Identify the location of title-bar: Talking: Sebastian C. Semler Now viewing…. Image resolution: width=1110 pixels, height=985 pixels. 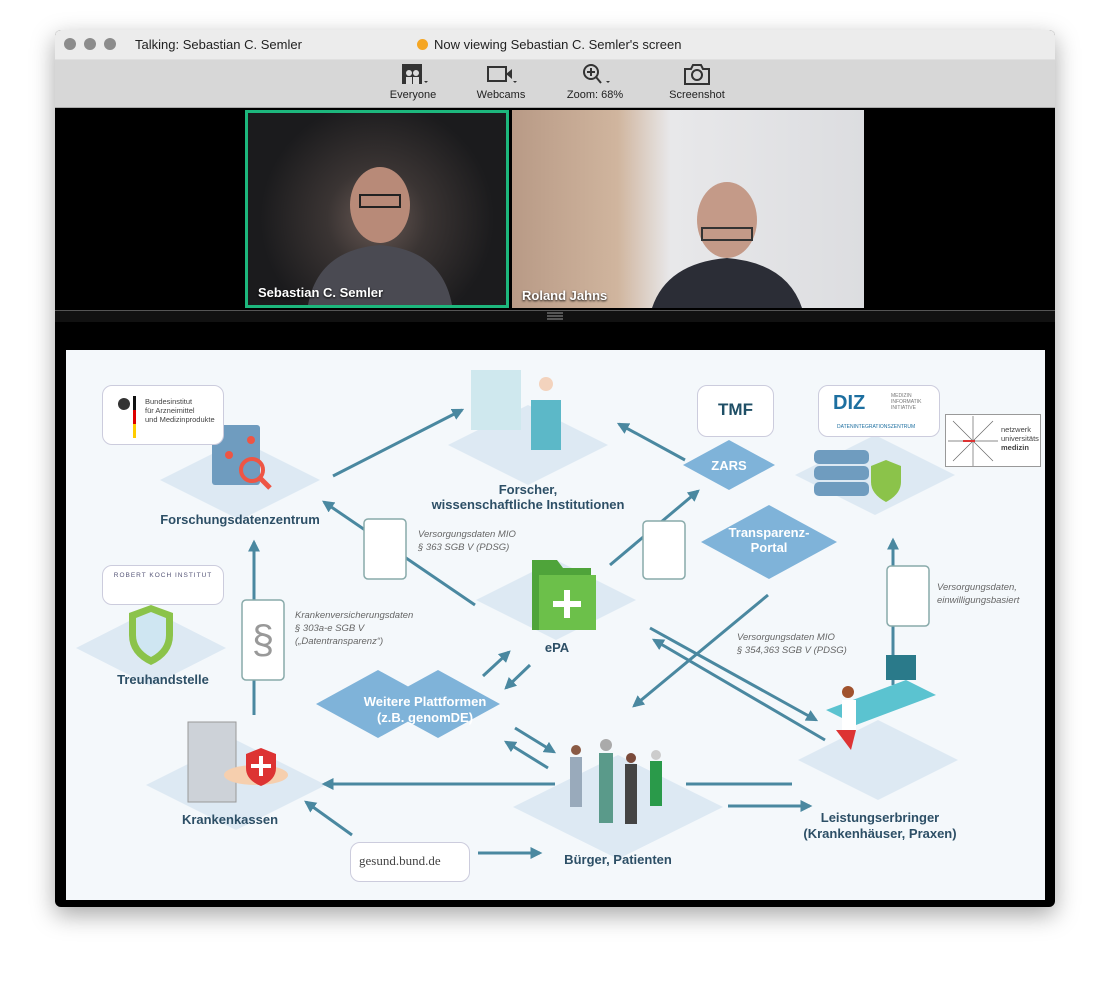
(555, 45).